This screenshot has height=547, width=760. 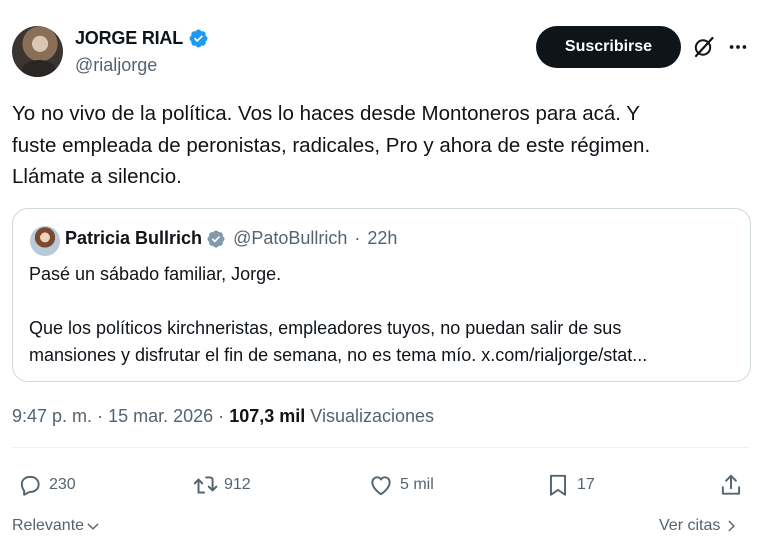 What do you see at coordinates (48, 525) in the screenshot?
I see `sort-label: Relevante` at bounding box center [48, 525].